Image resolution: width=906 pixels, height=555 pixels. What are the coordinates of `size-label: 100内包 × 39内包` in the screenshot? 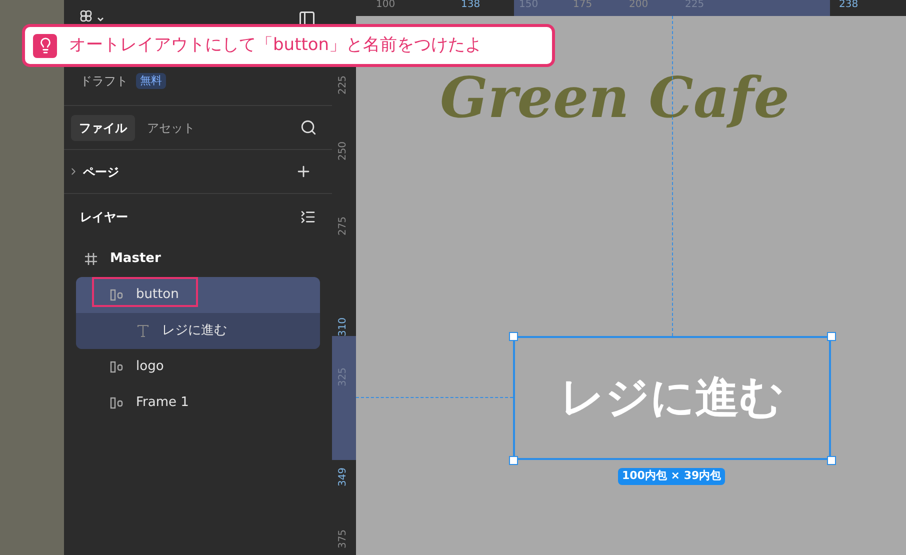 It's located at (672, 476).